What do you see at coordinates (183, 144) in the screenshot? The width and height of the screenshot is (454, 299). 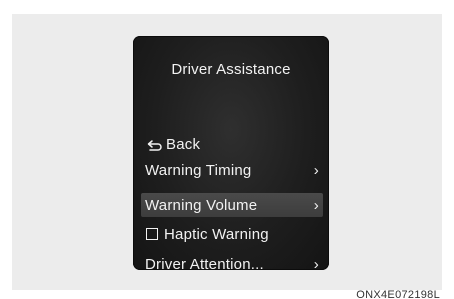 I see `back-label: Back` at bounding box center [183, 144].